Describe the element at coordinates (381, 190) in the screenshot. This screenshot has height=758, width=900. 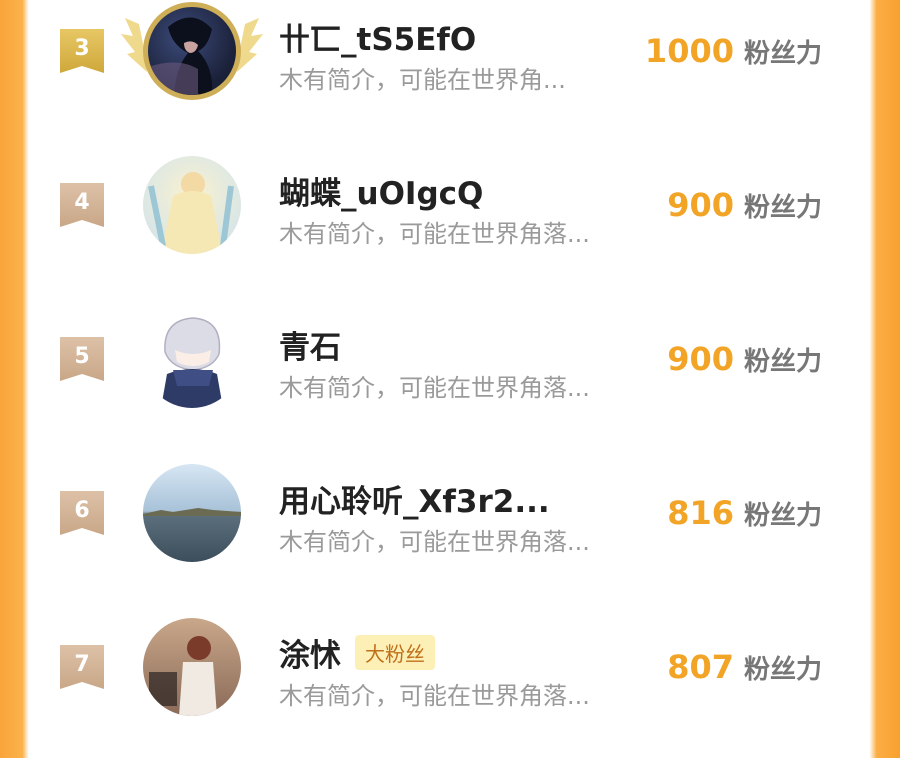
I see `user-name: 蝴蝶_uOIgcQ` at that location.